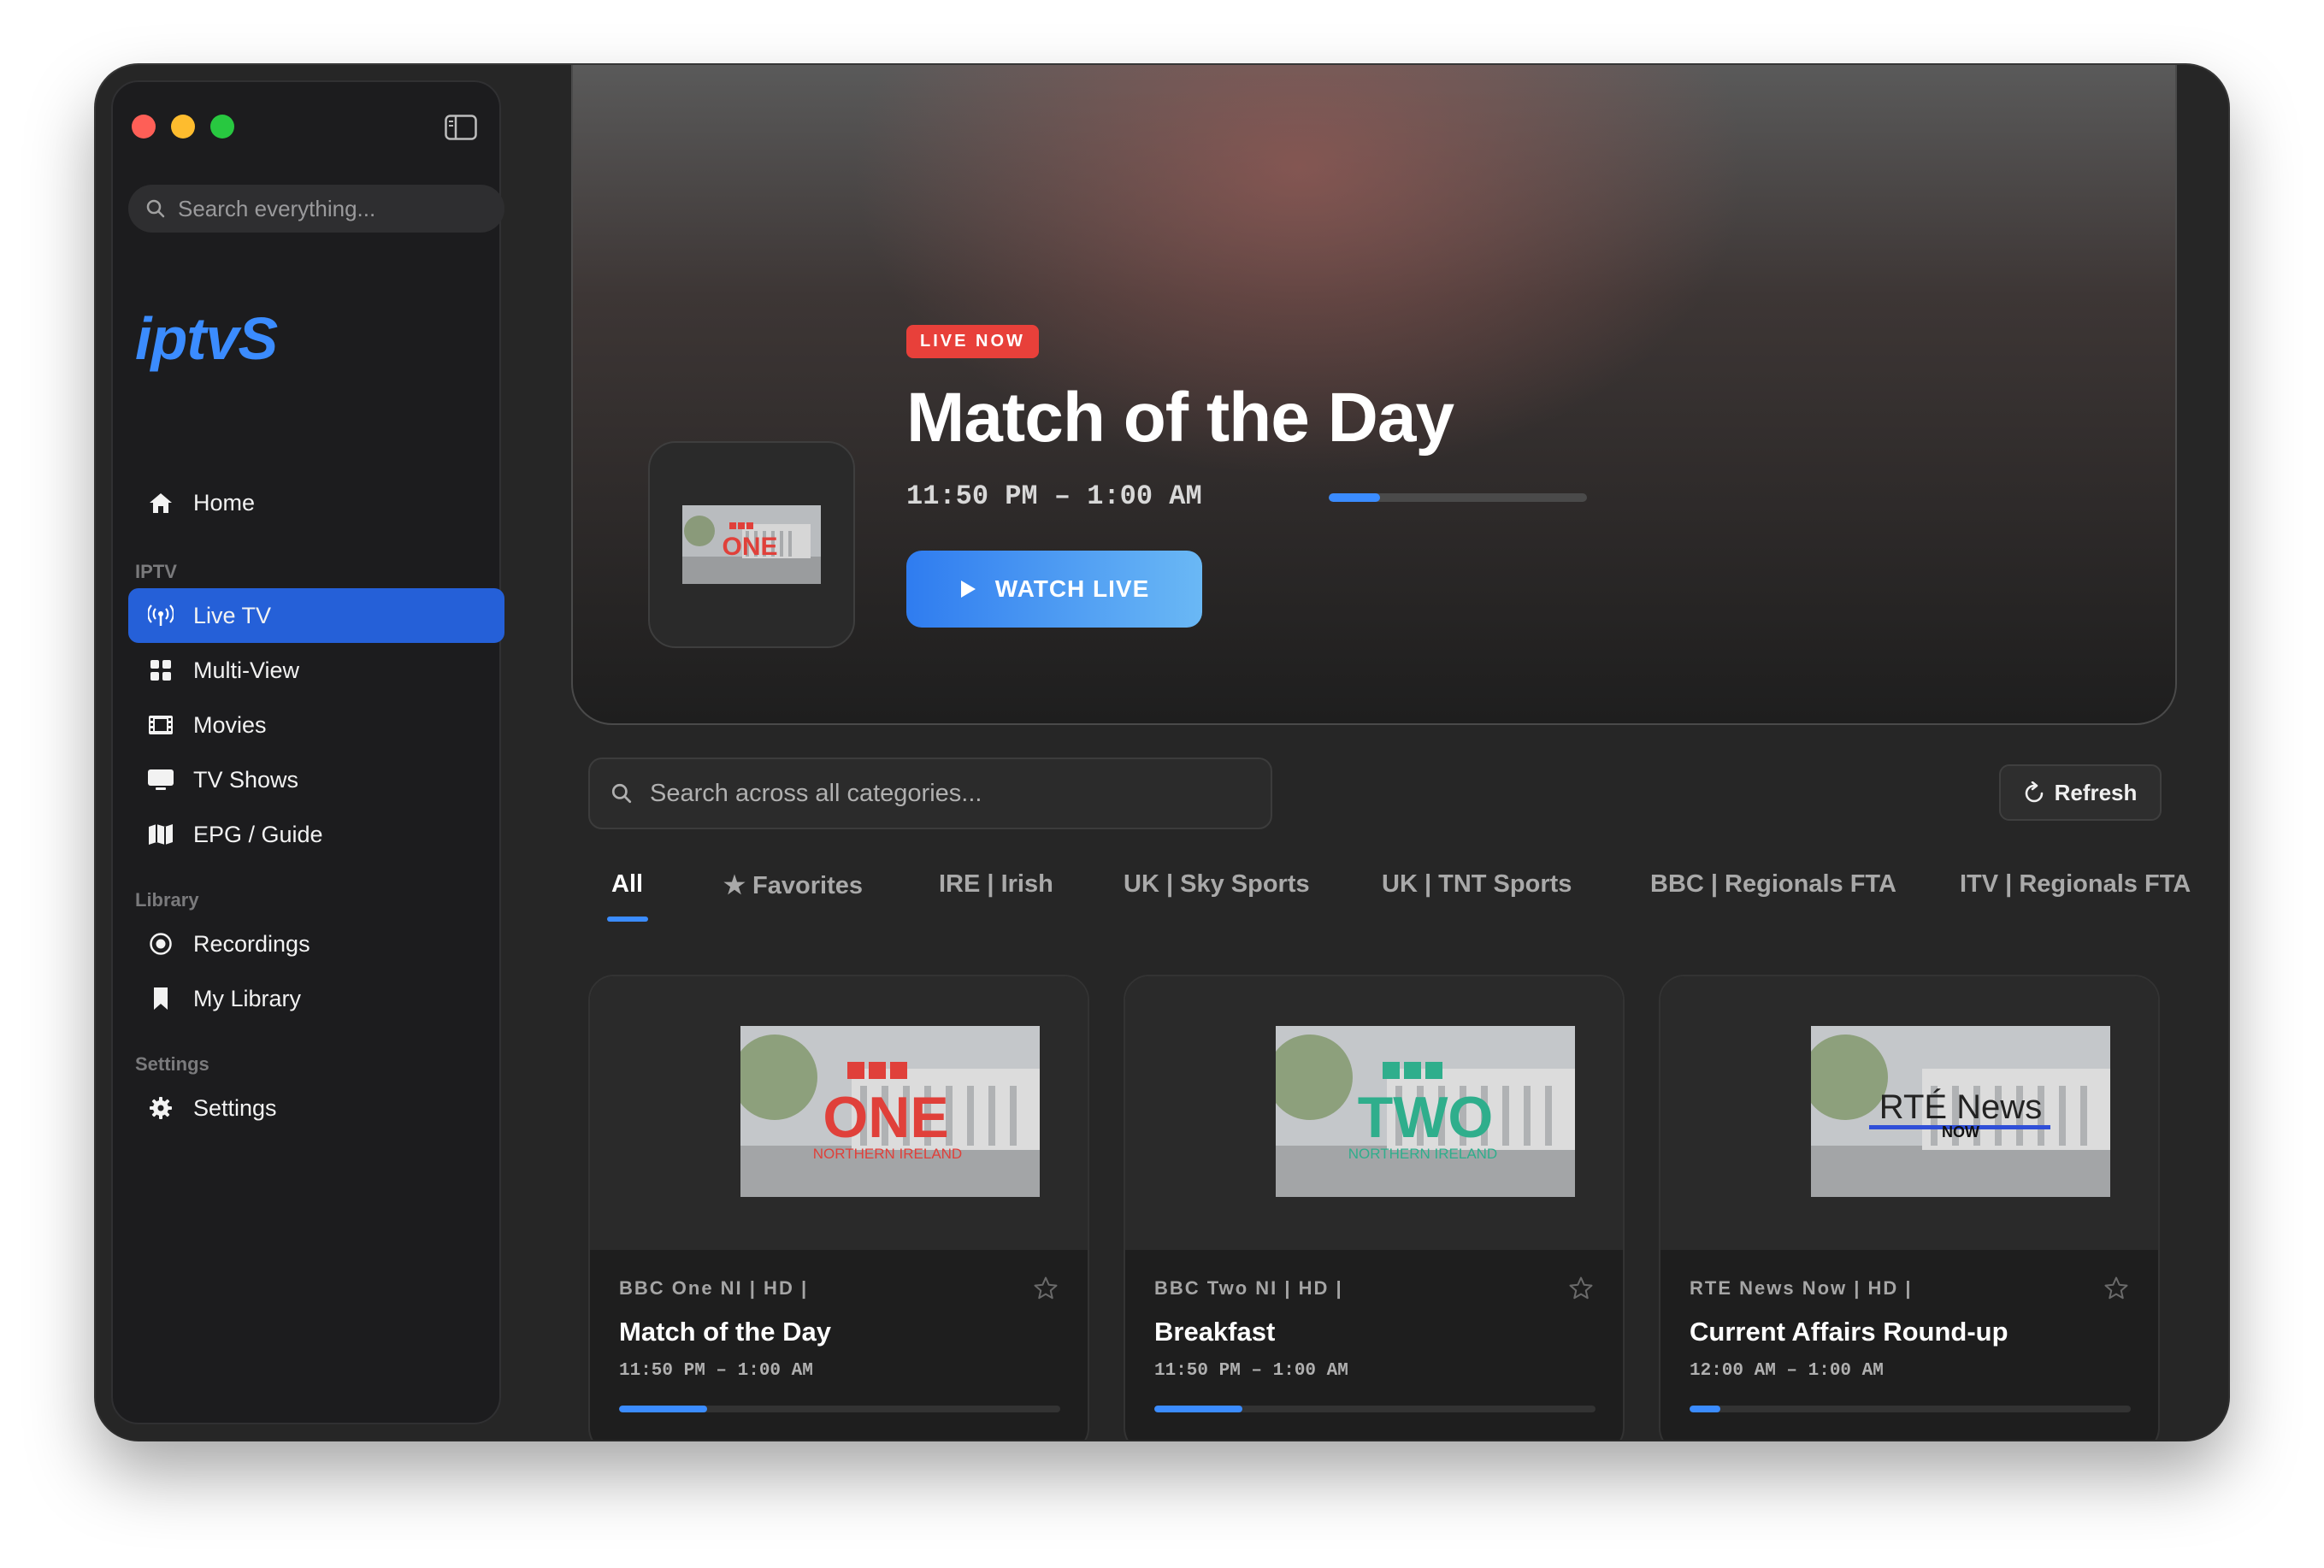 Image resolution: width=2324 pixels, height=1568 pixels. I want to click on gear-icon, so click(160, 1108).